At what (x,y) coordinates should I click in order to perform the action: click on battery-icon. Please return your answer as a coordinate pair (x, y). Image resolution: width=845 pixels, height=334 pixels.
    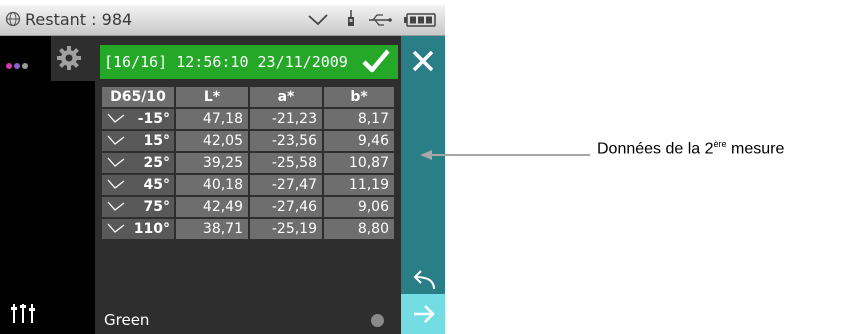
    Looking at the image, I should click on (420, 20).